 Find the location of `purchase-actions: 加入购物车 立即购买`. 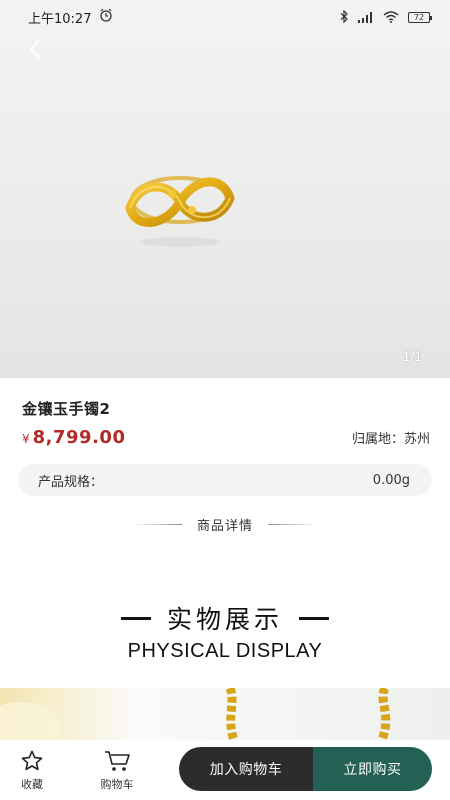

purchase-actions: 加入购物车 立即购买 is located at coordinates (305, 769).